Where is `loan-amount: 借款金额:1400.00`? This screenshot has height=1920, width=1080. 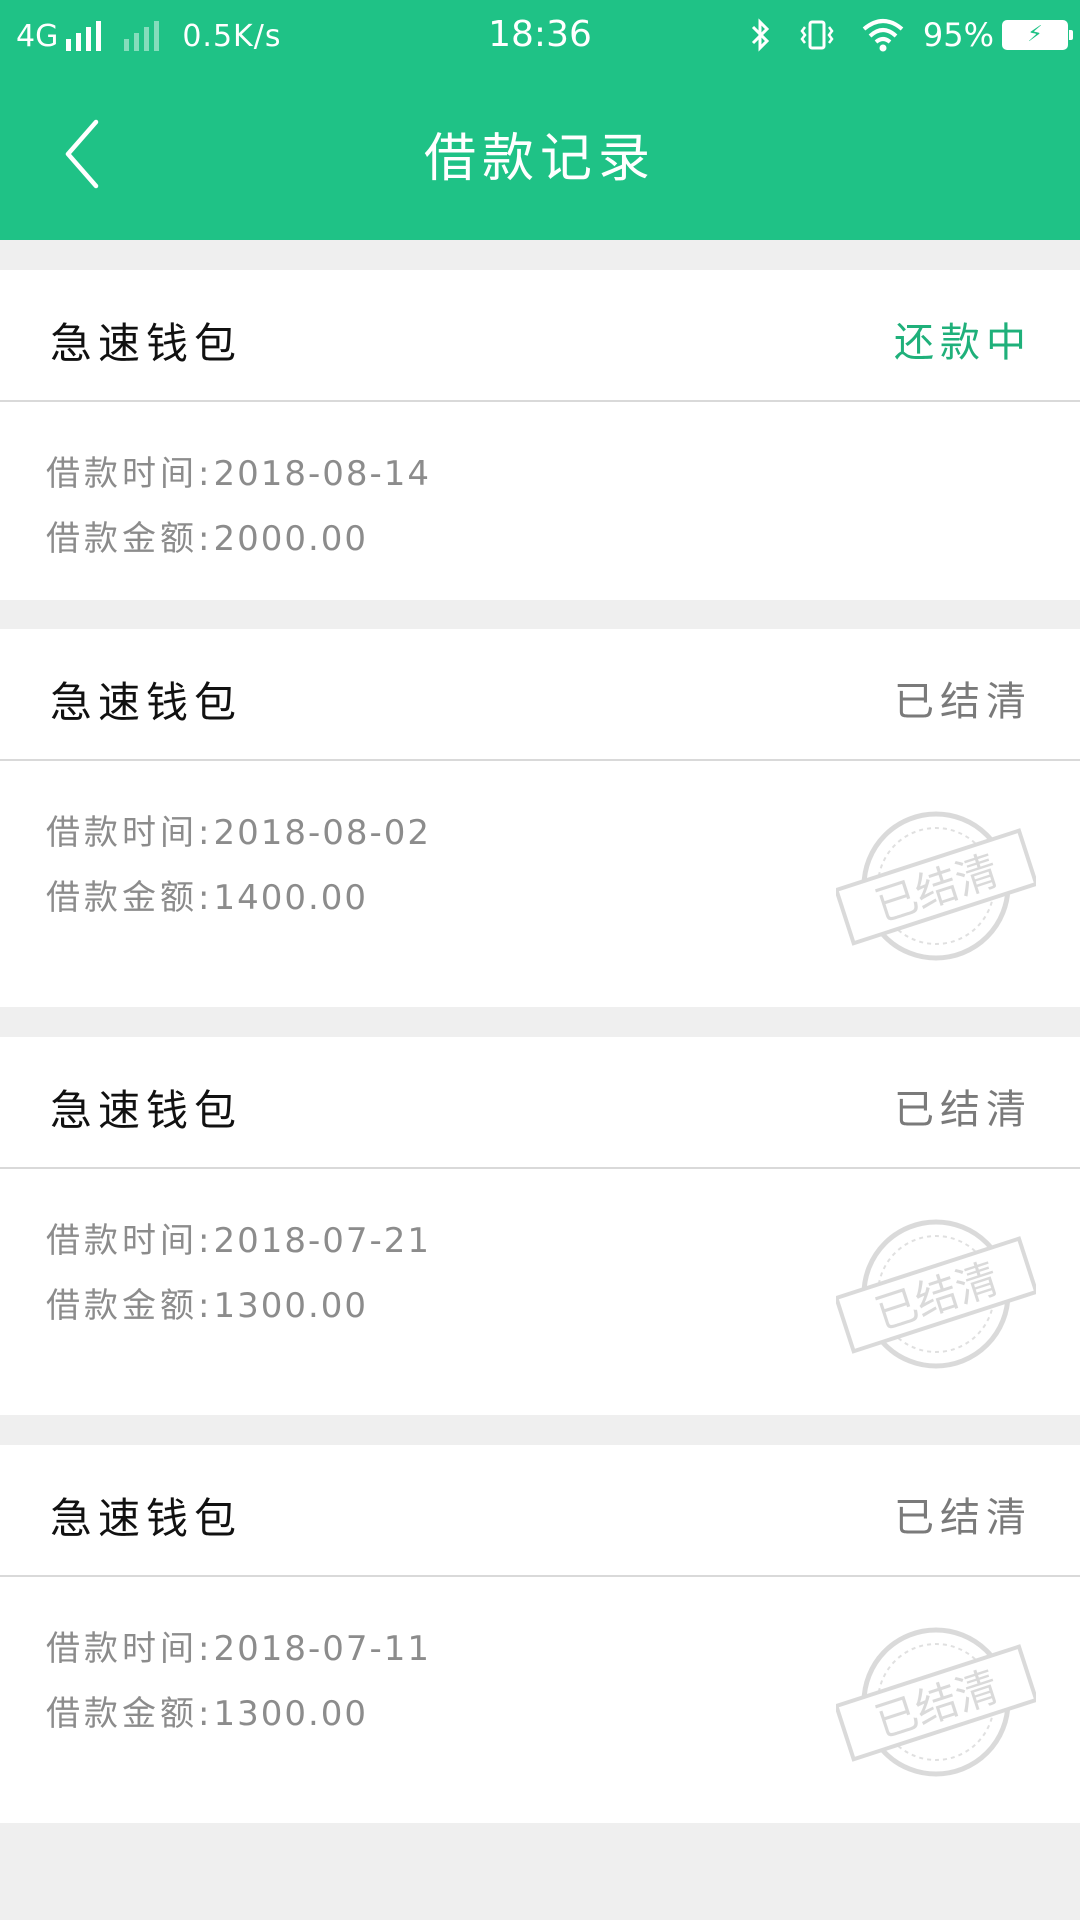 loan-amount: 借款金额:1400.00 is located at coordinates (207, 894).